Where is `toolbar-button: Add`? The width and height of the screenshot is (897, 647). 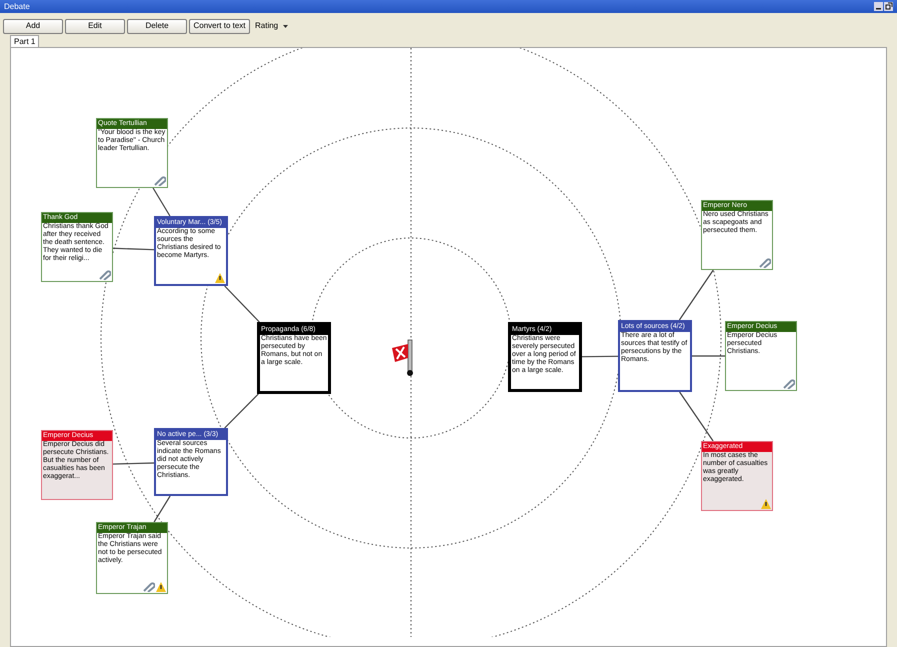
toolbar-button: Add is located at coordinates (33, 26).